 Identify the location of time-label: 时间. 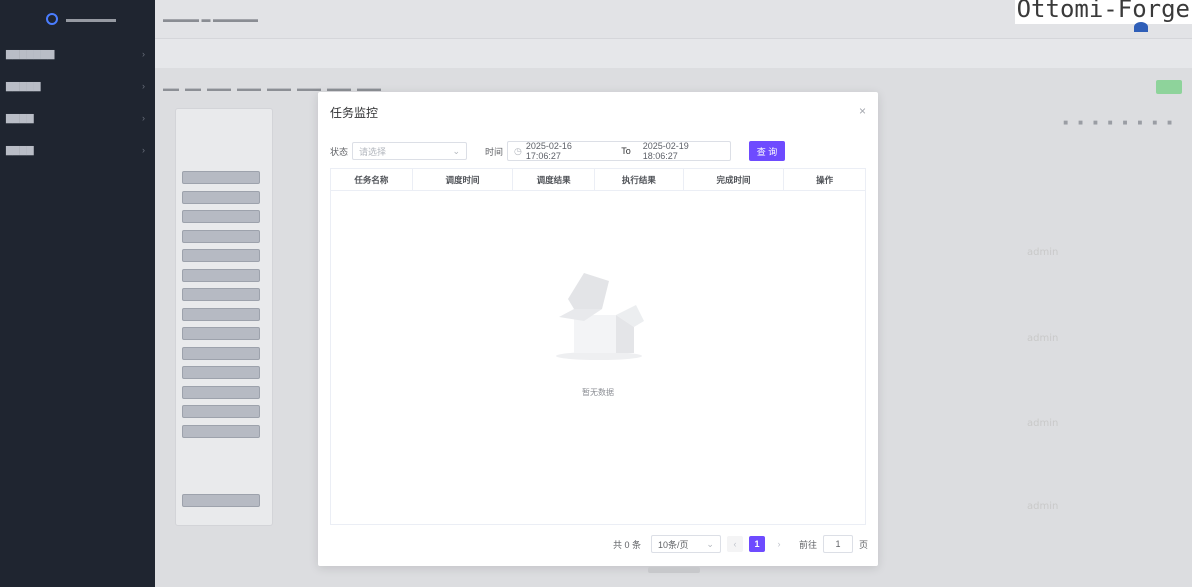
(494, 151).